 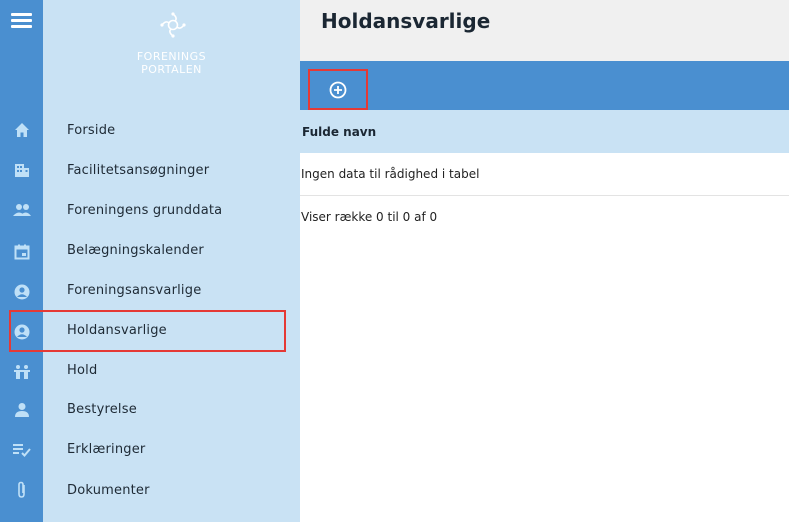 What do you see at coordinates (21, 450) in the screenshot?
I see `checklist-icon` at bounding box center [21, 450].